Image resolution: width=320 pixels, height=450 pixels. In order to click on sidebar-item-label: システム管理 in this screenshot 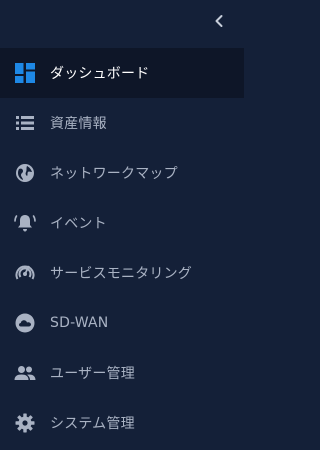, I will do `click(92, 424)`.